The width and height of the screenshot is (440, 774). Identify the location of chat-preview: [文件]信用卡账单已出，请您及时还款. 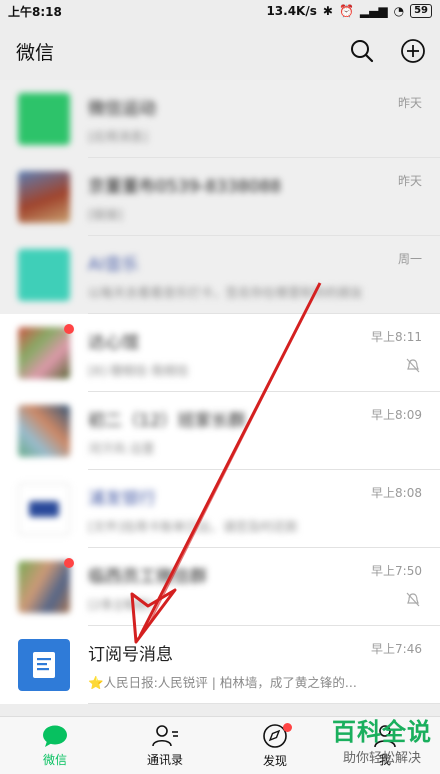
(193, 526).